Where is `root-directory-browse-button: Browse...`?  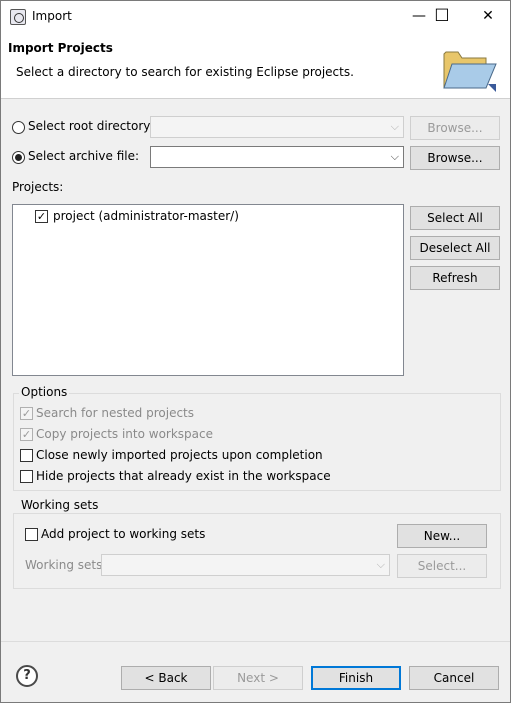 root-directory-browse-button: Browse... is located at coordinates (455, 128).